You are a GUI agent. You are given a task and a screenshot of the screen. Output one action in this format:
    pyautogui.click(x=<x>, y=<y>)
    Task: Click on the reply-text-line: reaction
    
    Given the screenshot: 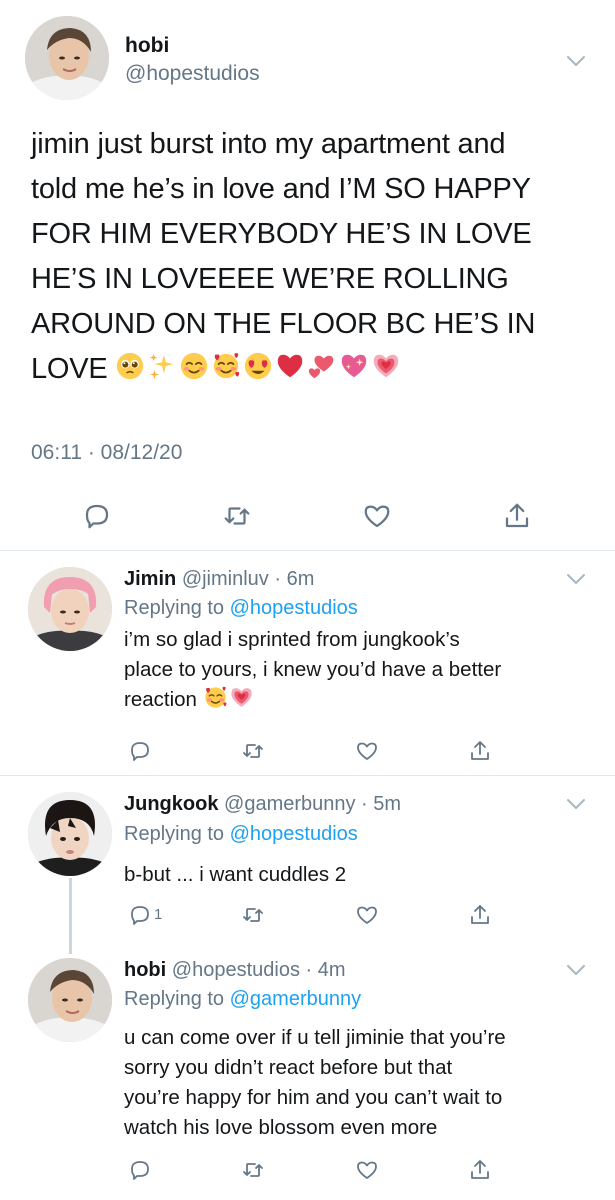 What is the action you would take?
    pyautogui.click(x=160, y=699)
    